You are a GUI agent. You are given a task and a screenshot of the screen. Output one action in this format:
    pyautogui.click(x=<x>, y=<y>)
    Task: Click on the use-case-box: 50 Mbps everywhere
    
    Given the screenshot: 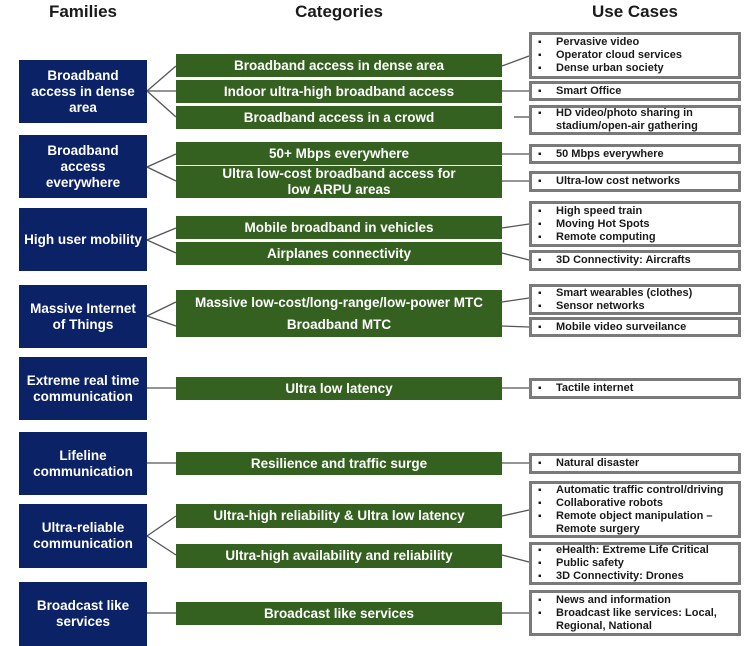 What is the action you would take?
    pyautogui.click(x=635, y=154)
    